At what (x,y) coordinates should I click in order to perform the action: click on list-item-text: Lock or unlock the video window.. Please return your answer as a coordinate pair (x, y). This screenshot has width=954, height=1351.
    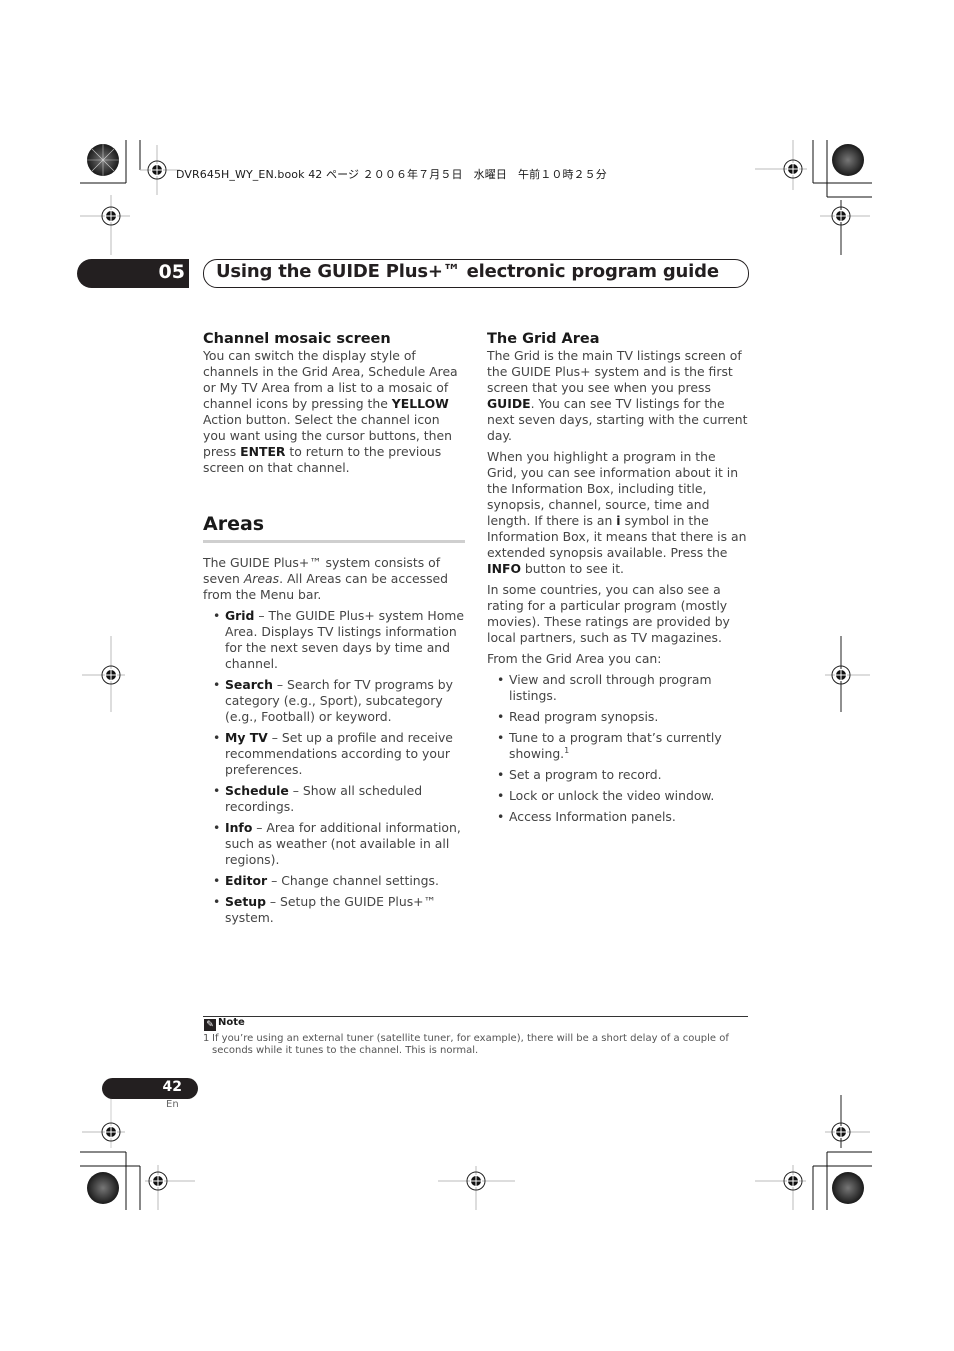
    Looking at the image, I should click on (612, 795).